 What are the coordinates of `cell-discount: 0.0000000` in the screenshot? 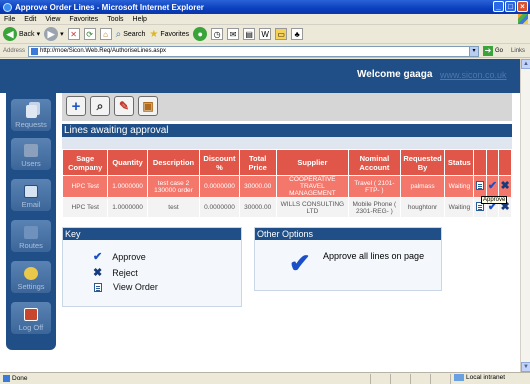 It's located at (219, 207).